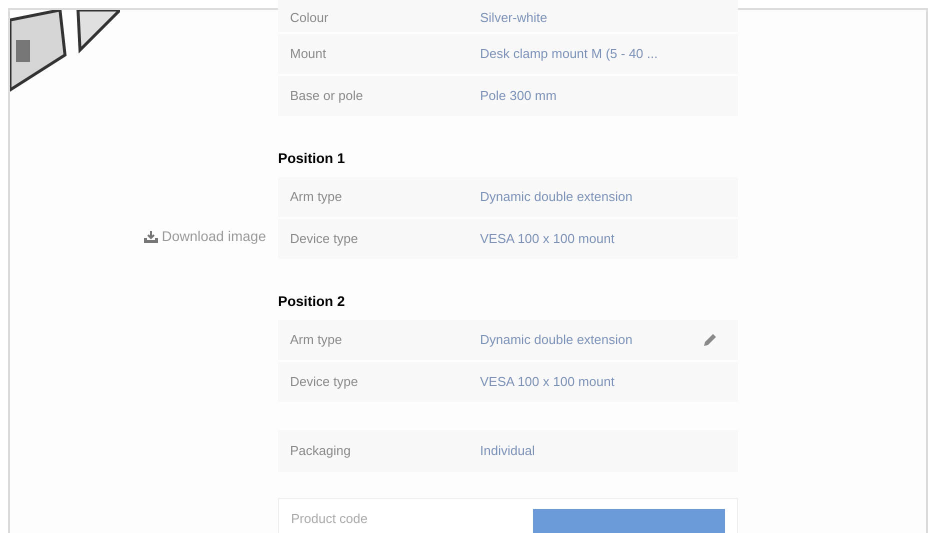  I want to click on spec-value: Silver-white, so click(514, 18).